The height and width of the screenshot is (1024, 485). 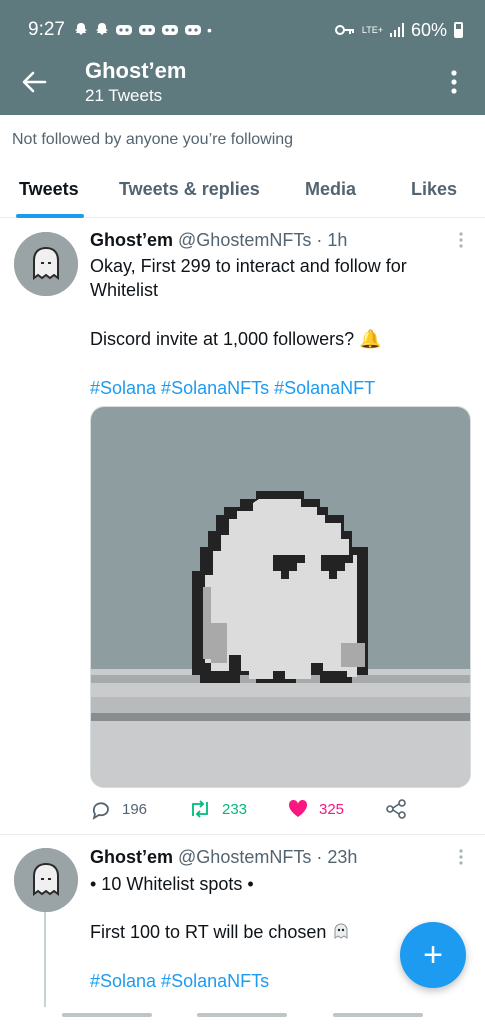 I want to click on retweet-button: 233, so click(x=217, y=809).